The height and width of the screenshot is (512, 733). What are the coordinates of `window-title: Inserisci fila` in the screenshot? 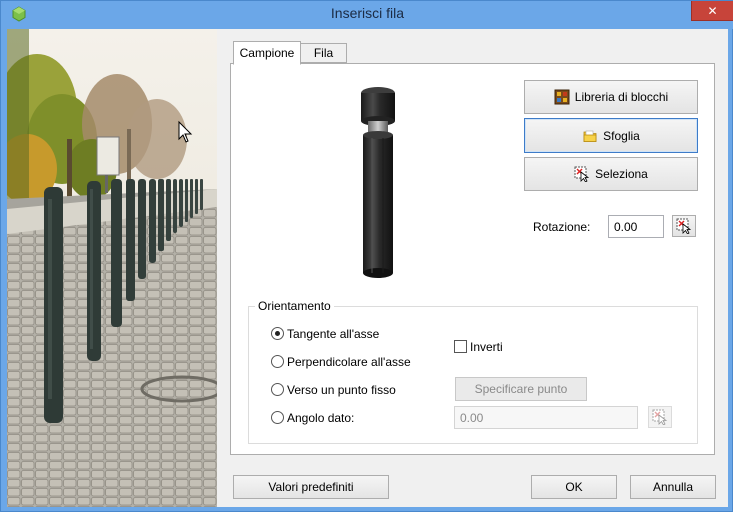 It's located at (367, 13).